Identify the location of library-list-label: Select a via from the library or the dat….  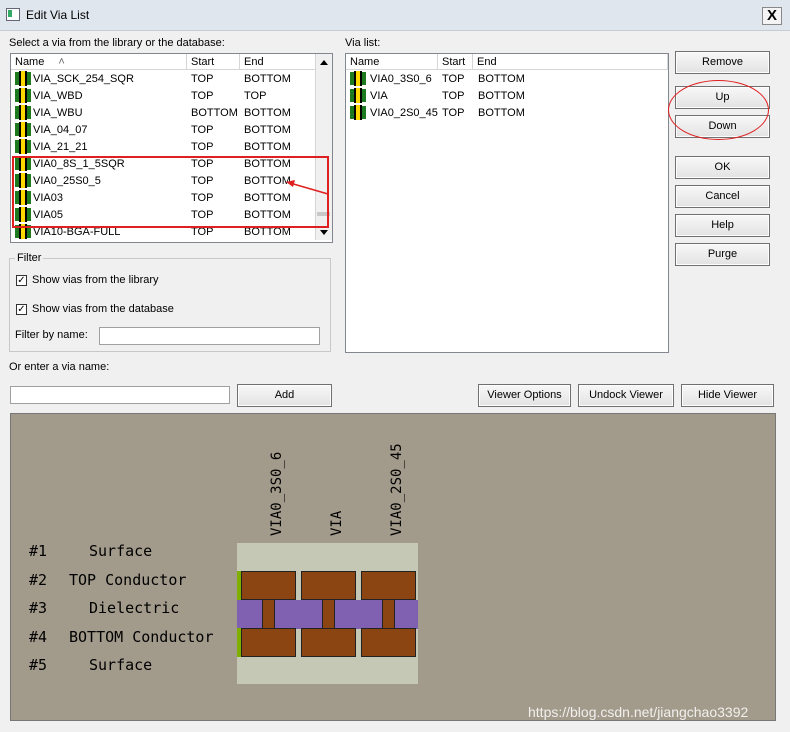
(117, 43).